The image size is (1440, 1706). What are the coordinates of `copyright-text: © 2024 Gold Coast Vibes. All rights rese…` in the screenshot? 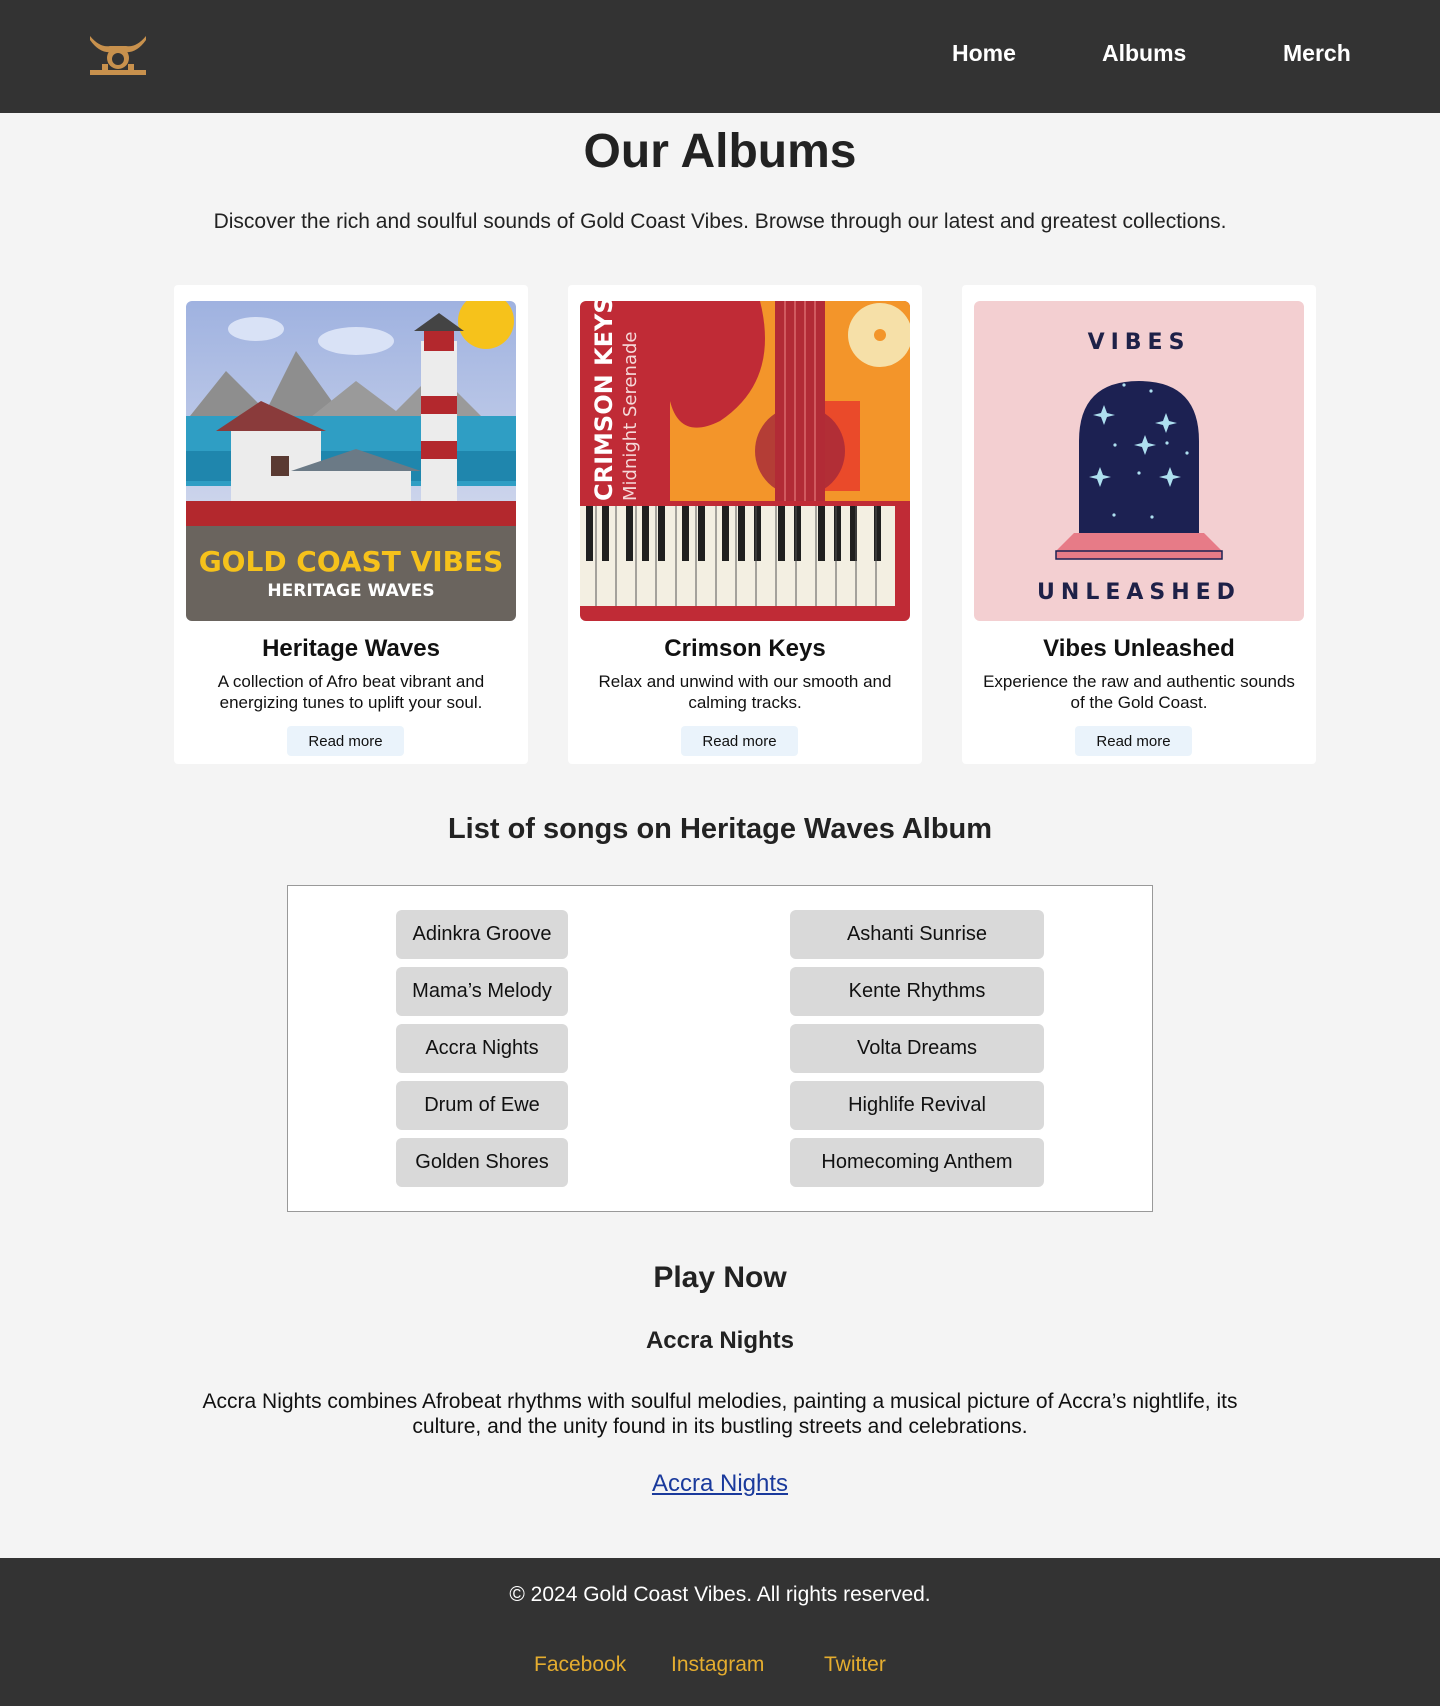 It's located at (720, 1594).